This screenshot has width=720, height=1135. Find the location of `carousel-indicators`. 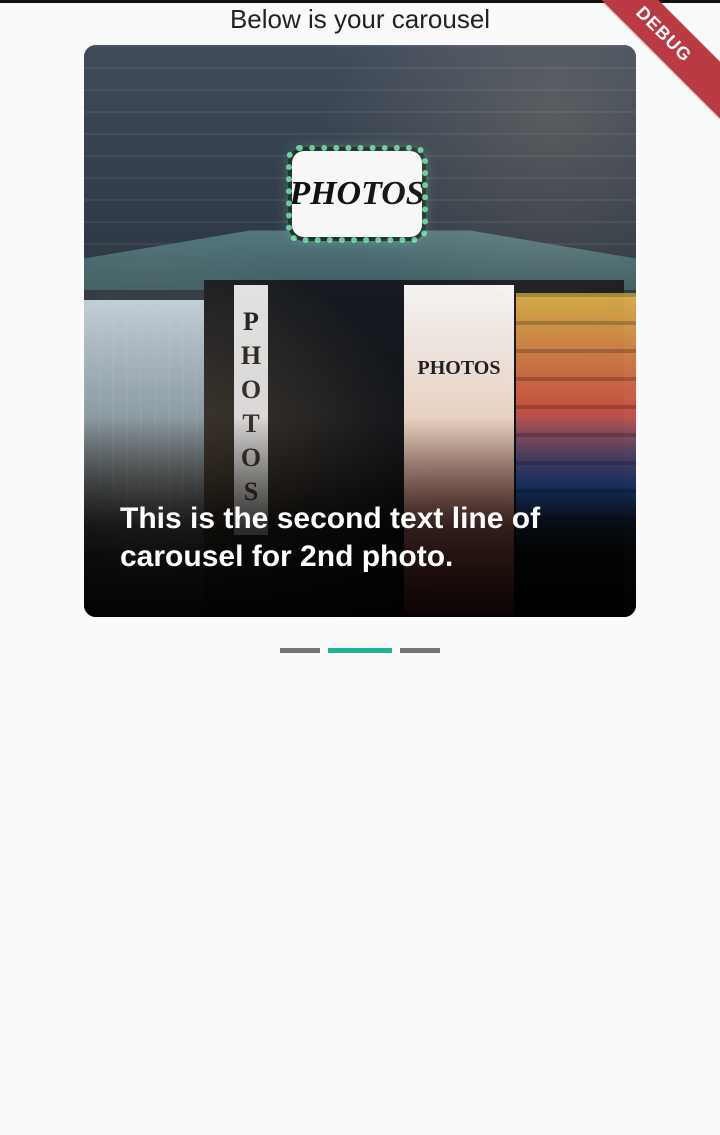

carousel-indicators is located at coordinates (360, 651).